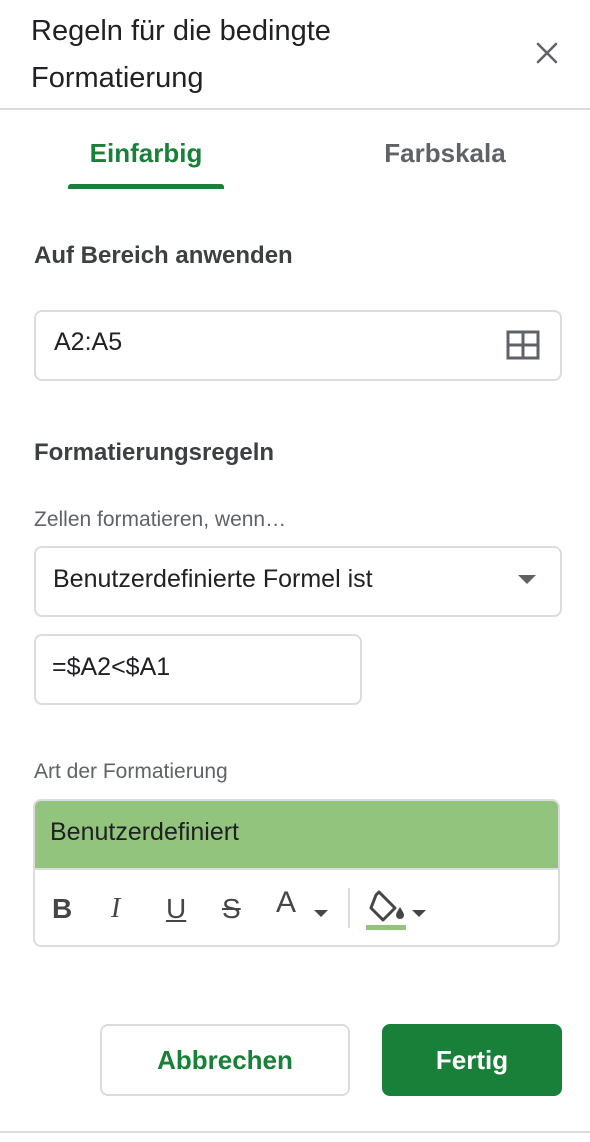  I want to click on done-button: Fertig, so click(472, 1060).